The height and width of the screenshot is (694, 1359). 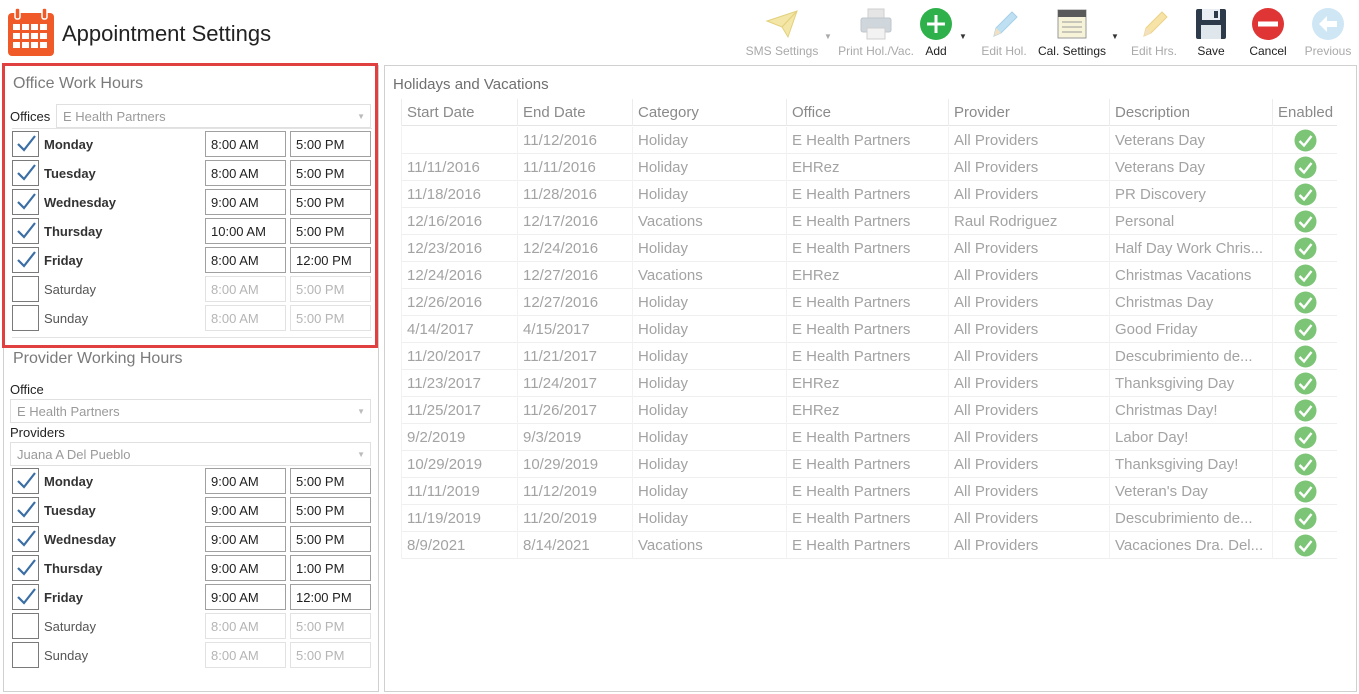 I want to click on sms-settings-button: SMS Settings, so click(x=782, y=34).